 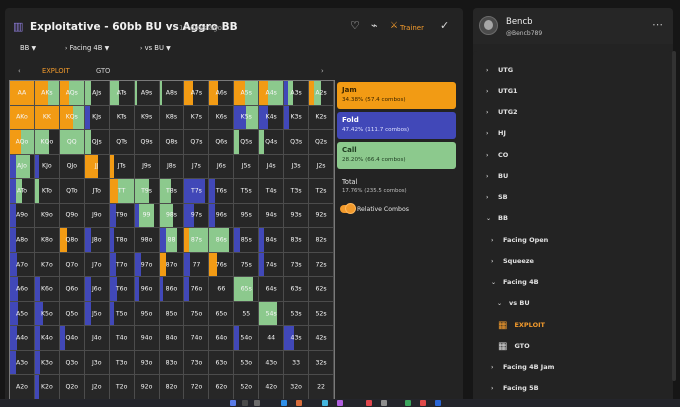 I want to click on hand-cell-kto: KTo, so click(x=47, y=191).